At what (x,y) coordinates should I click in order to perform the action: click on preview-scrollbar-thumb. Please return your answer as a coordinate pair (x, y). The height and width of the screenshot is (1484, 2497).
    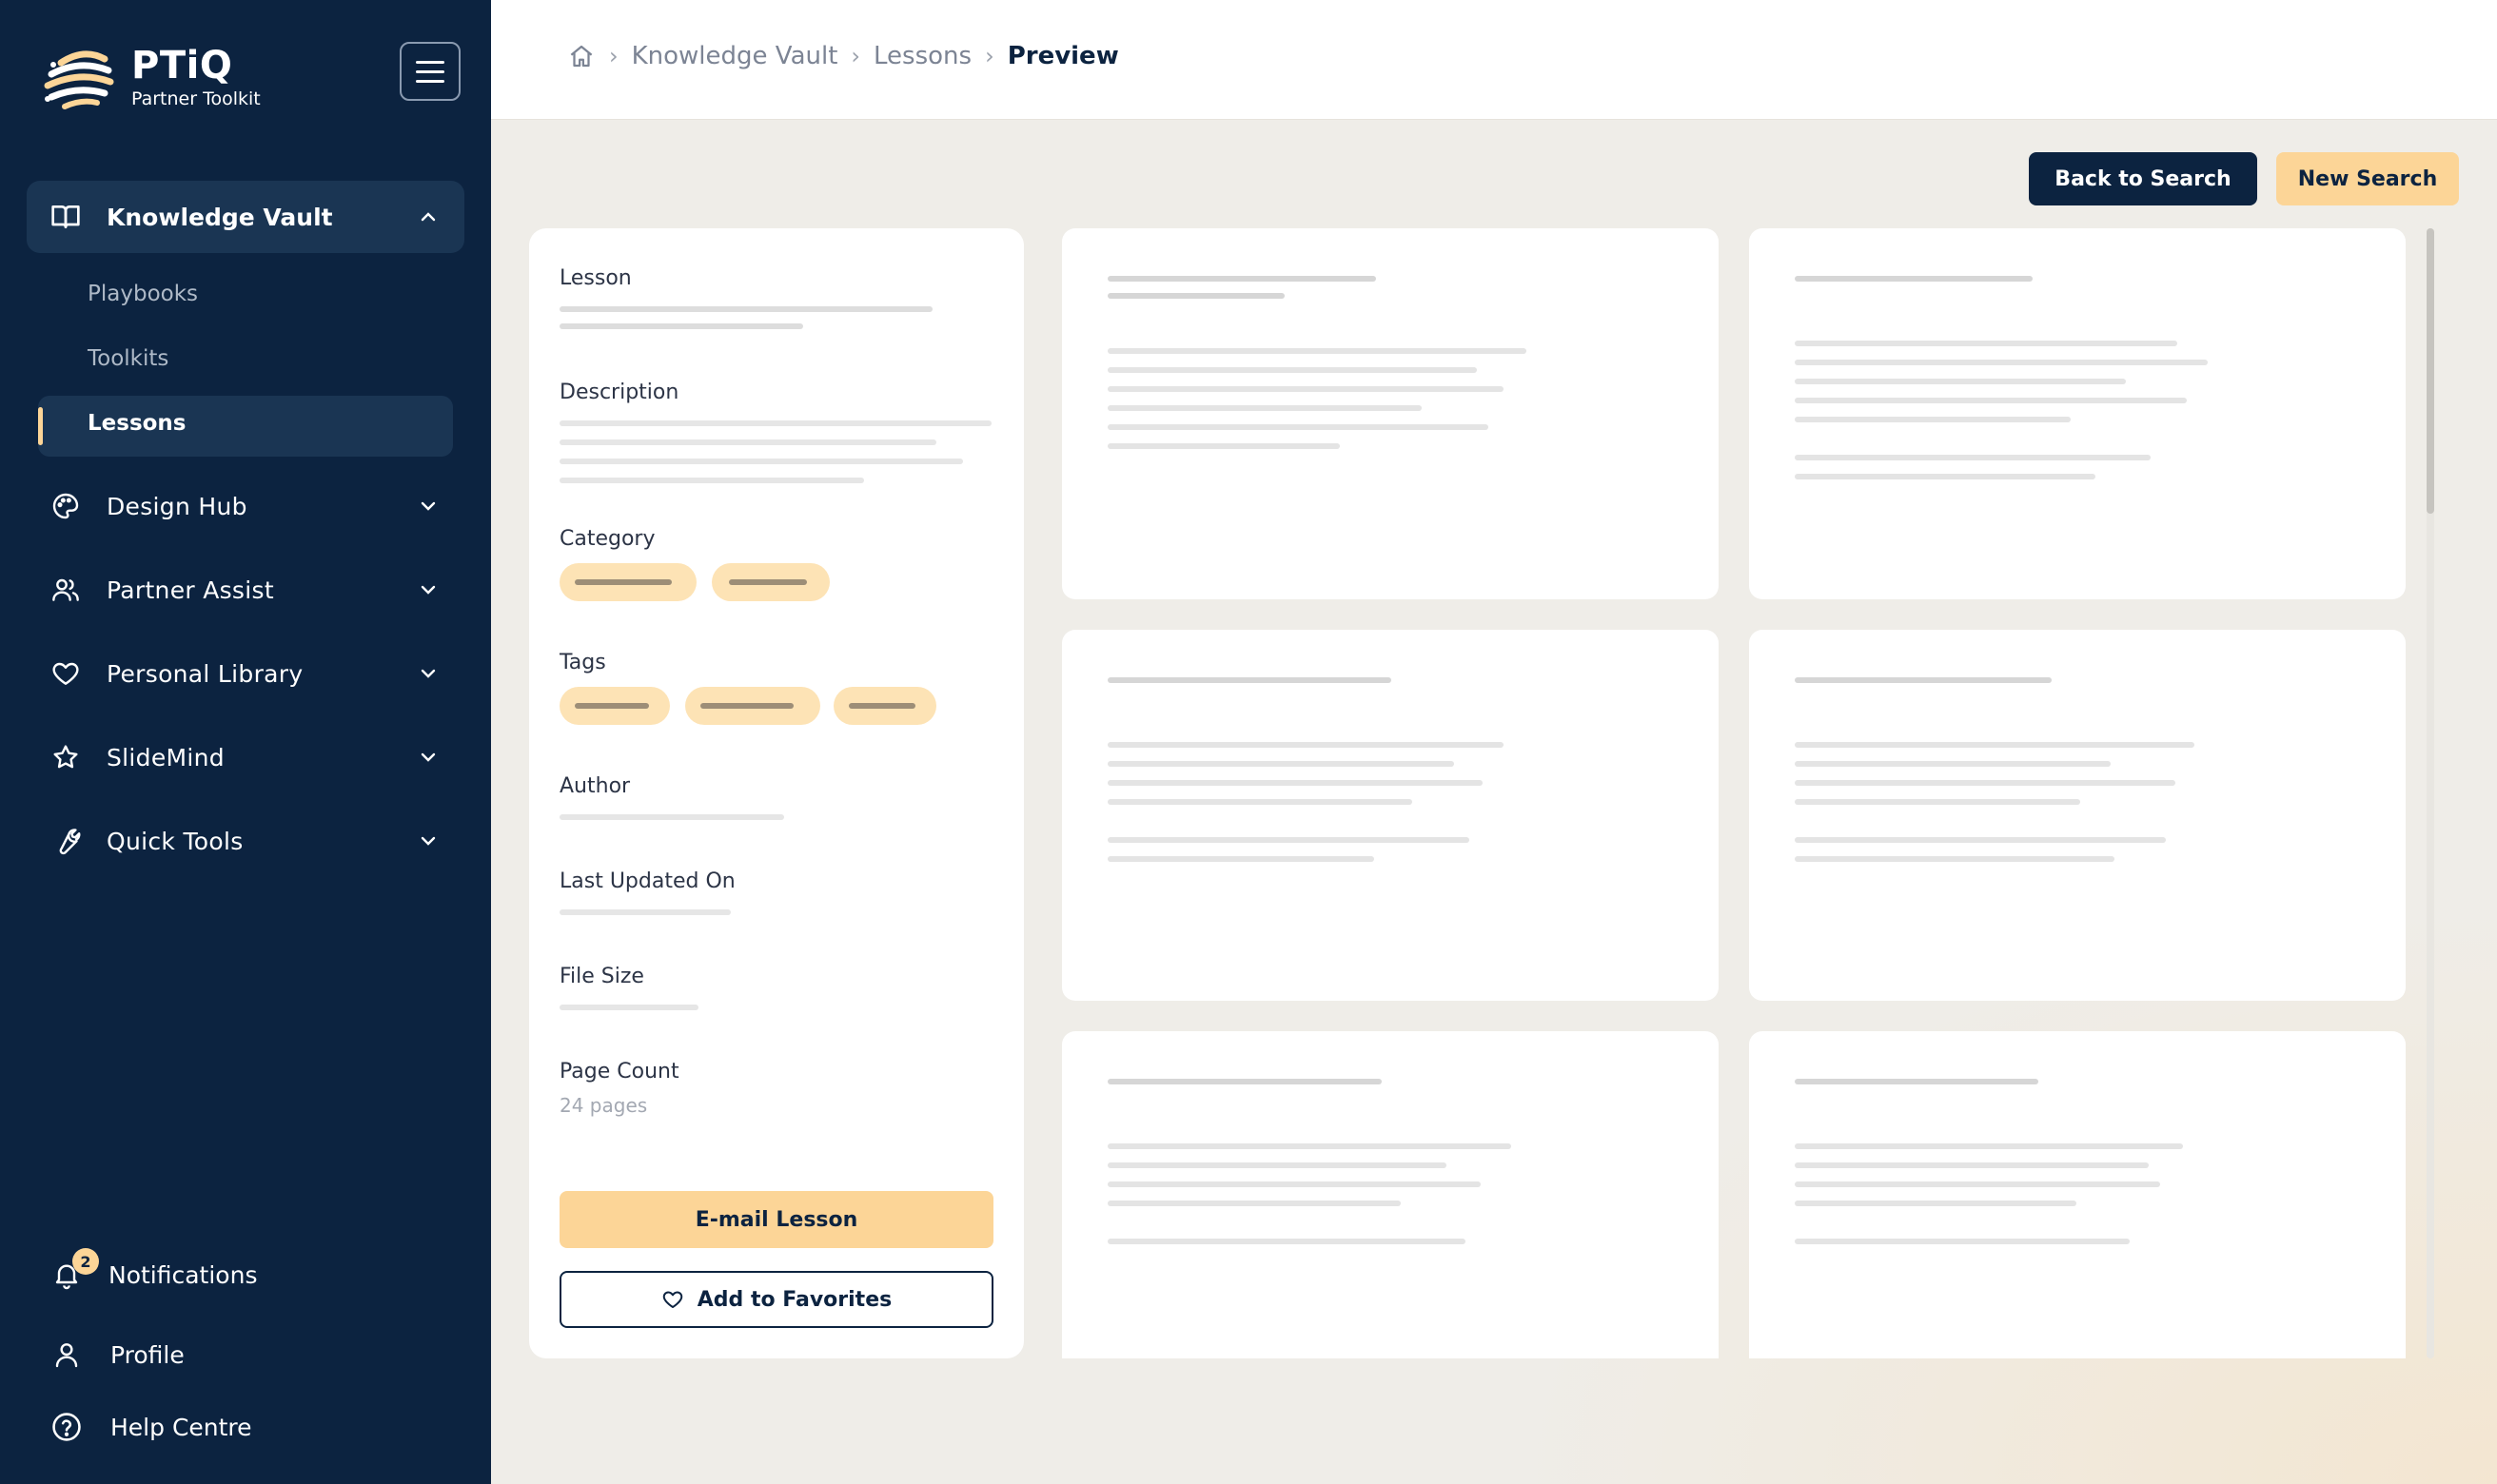
    Looking at the image, I should click on (2430, 371).